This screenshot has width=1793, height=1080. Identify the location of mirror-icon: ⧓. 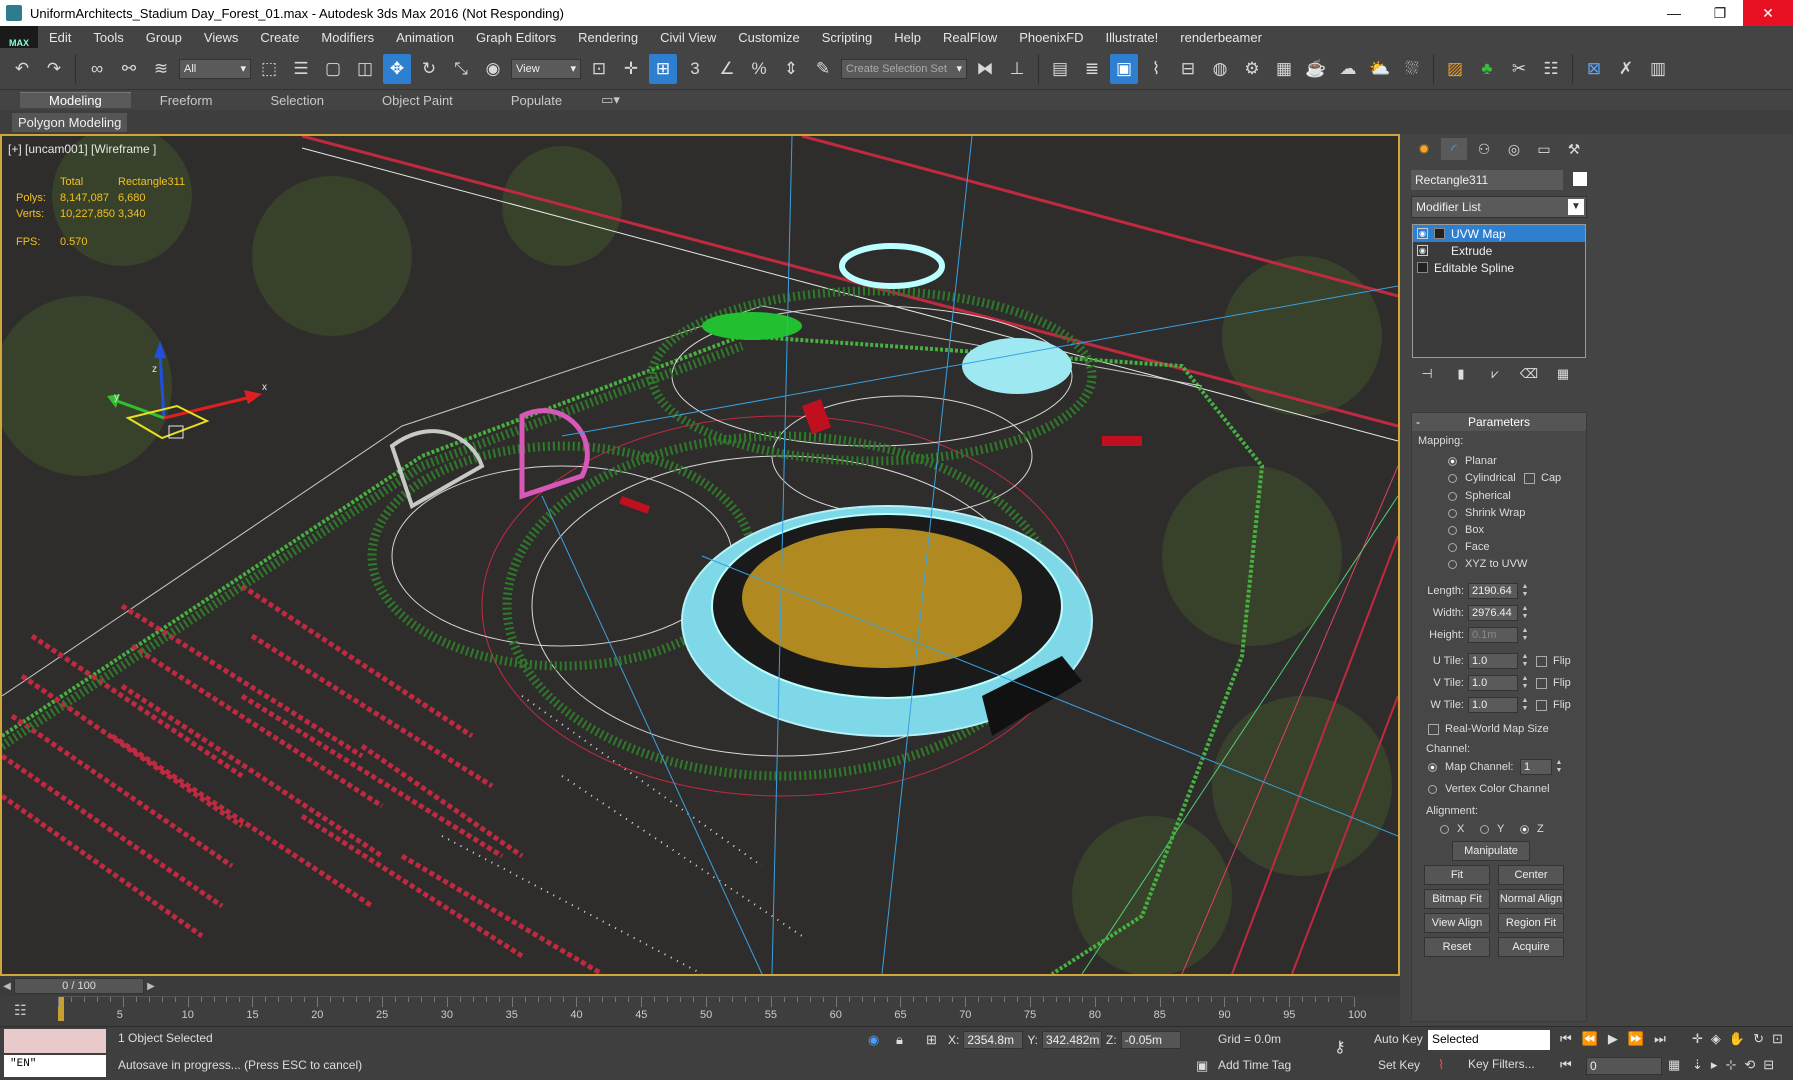
(985, 69).